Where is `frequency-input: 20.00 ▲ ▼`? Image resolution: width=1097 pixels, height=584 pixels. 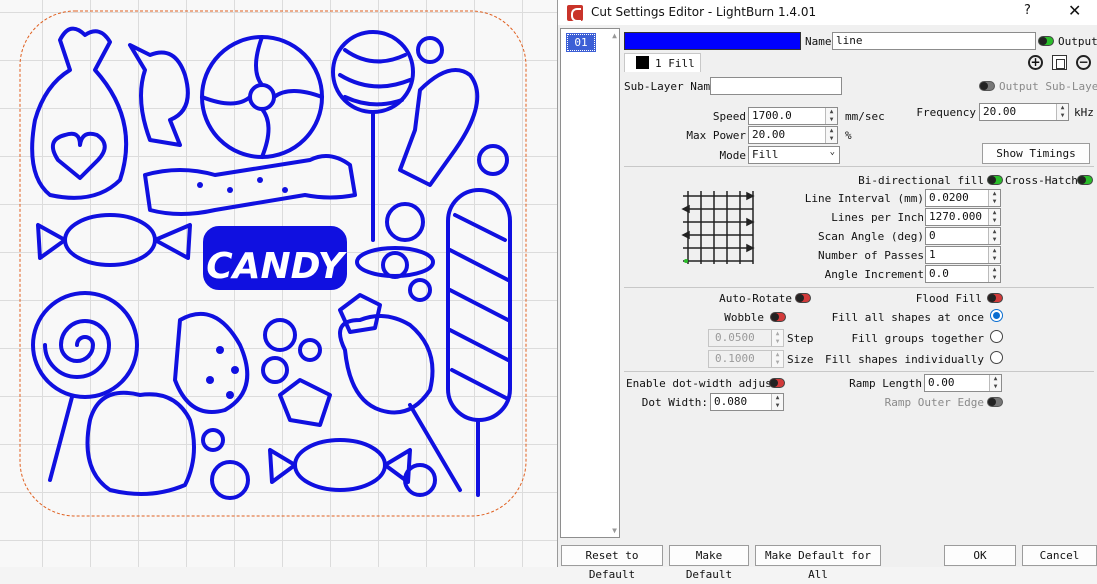 frequency-input: 20.00 ▲ ▼ is located at coordinates (1024, 112).